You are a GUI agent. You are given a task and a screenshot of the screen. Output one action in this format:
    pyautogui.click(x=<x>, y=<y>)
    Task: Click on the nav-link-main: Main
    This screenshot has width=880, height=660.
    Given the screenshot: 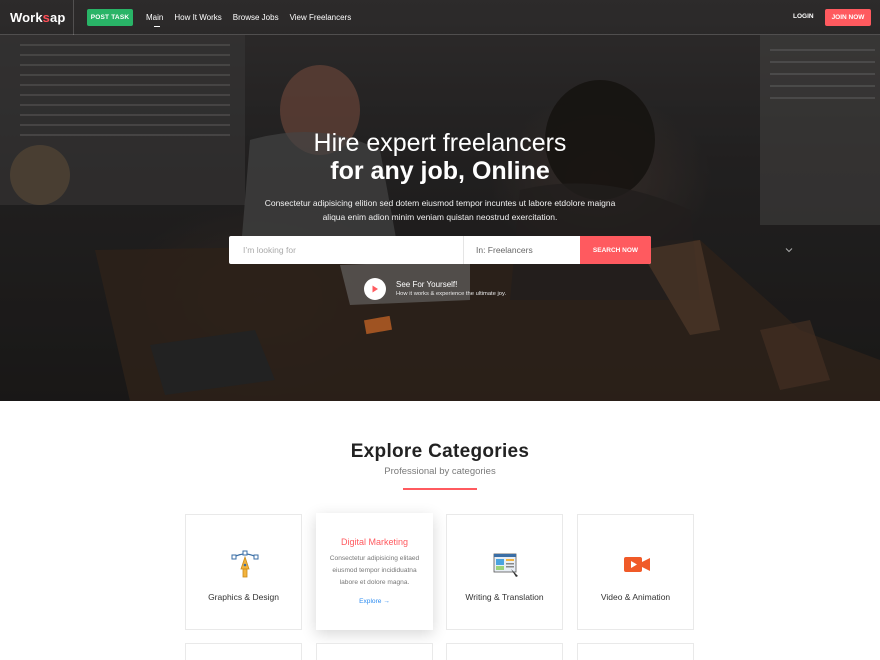 What is the action you would take?
    pyautogui.click(x=154, y=20)
    